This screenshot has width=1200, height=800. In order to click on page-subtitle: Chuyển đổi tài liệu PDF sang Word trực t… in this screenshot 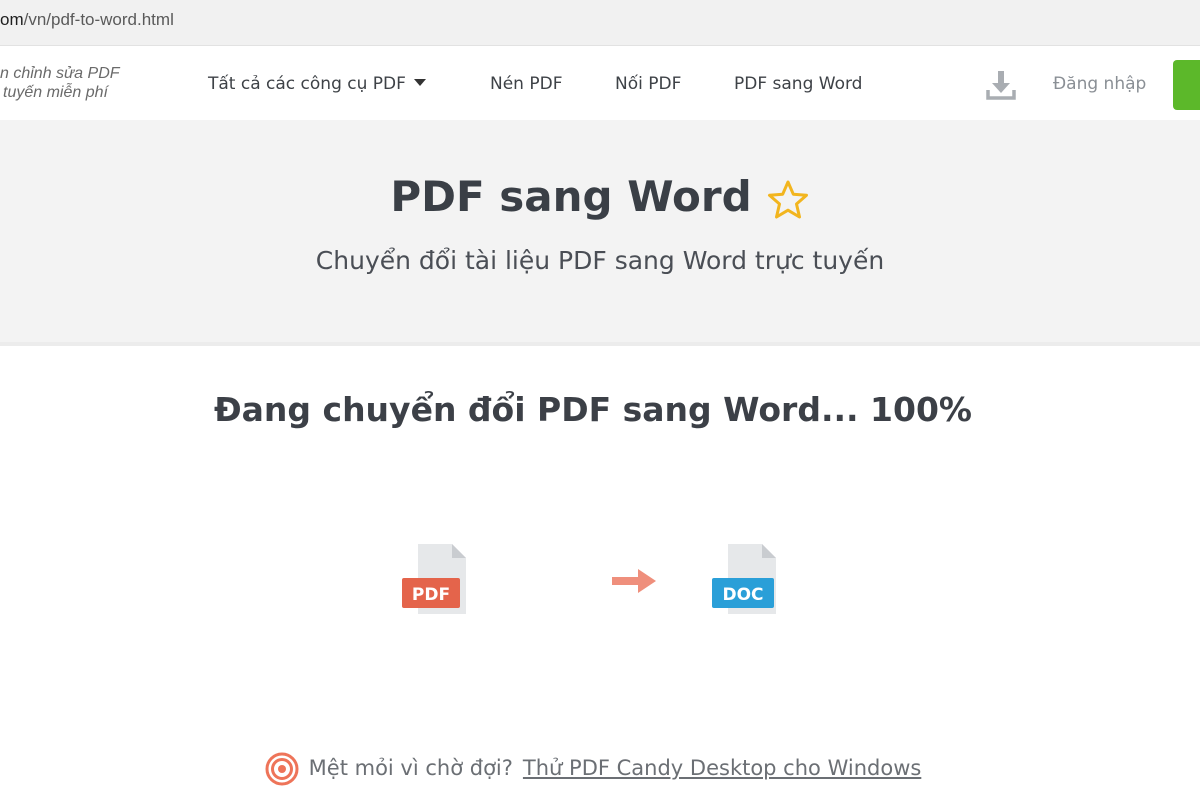, I will do `click(600, 260)`.